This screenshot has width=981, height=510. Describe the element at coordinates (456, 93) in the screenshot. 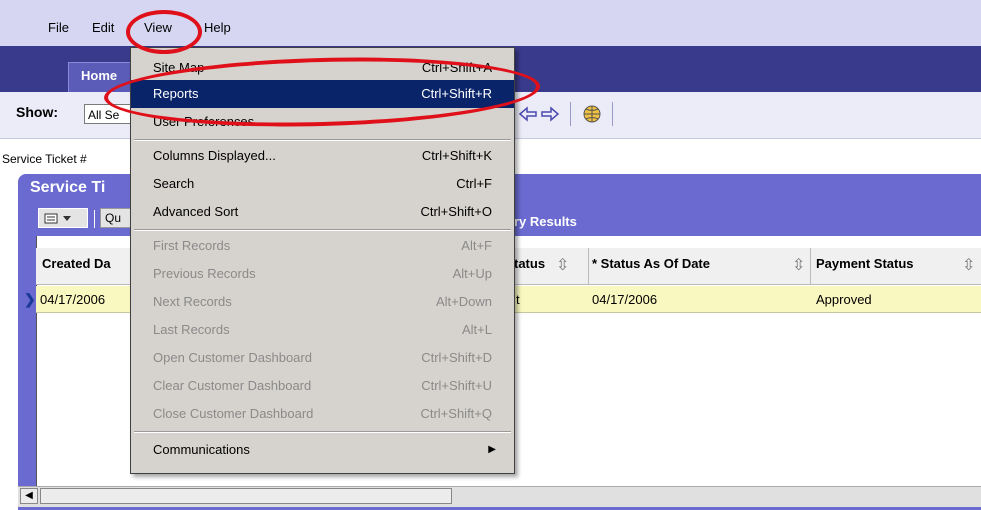

I see `menu-item-shortcut: Ctrl+Shift+R` at that location.